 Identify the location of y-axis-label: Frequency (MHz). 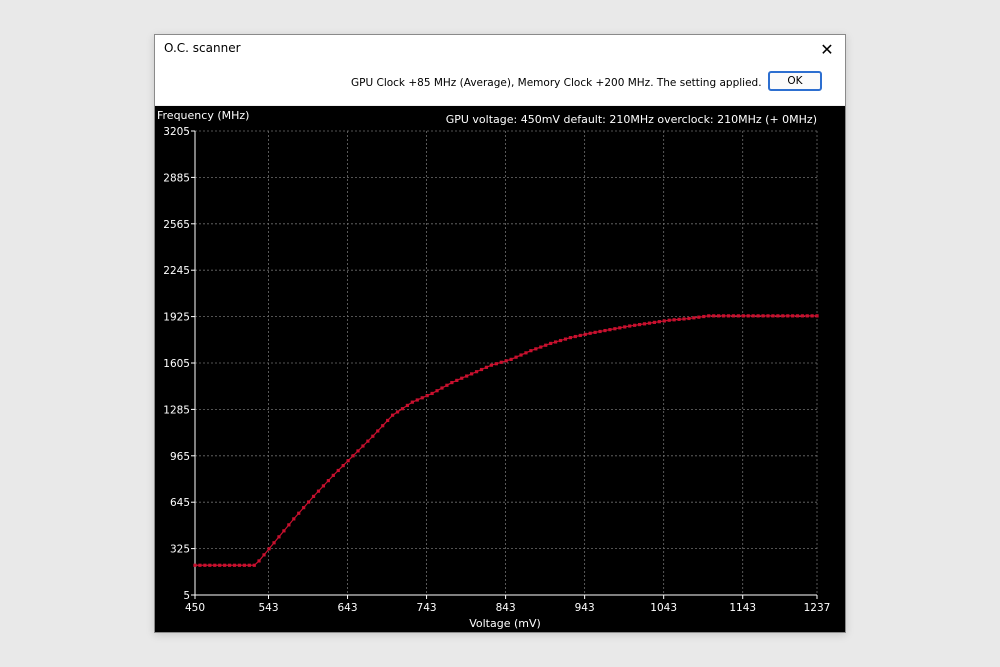
(203, 115).